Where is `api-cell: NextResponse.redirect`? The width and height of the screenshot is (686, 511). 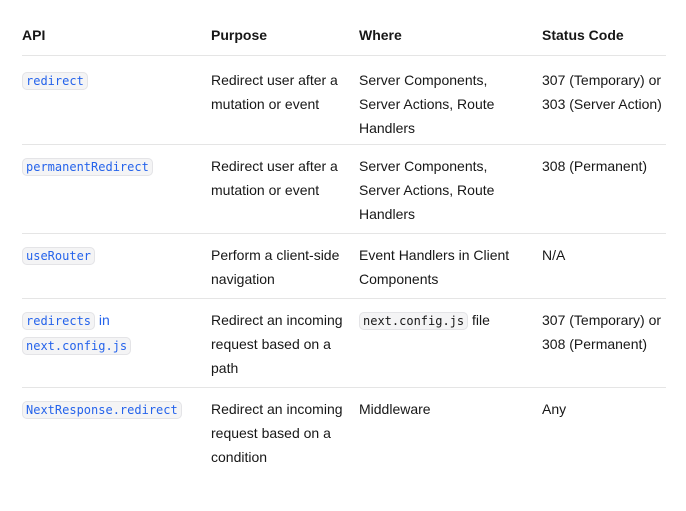 api-cell: NextResponse.redirect is located at coordinates (116, 448).